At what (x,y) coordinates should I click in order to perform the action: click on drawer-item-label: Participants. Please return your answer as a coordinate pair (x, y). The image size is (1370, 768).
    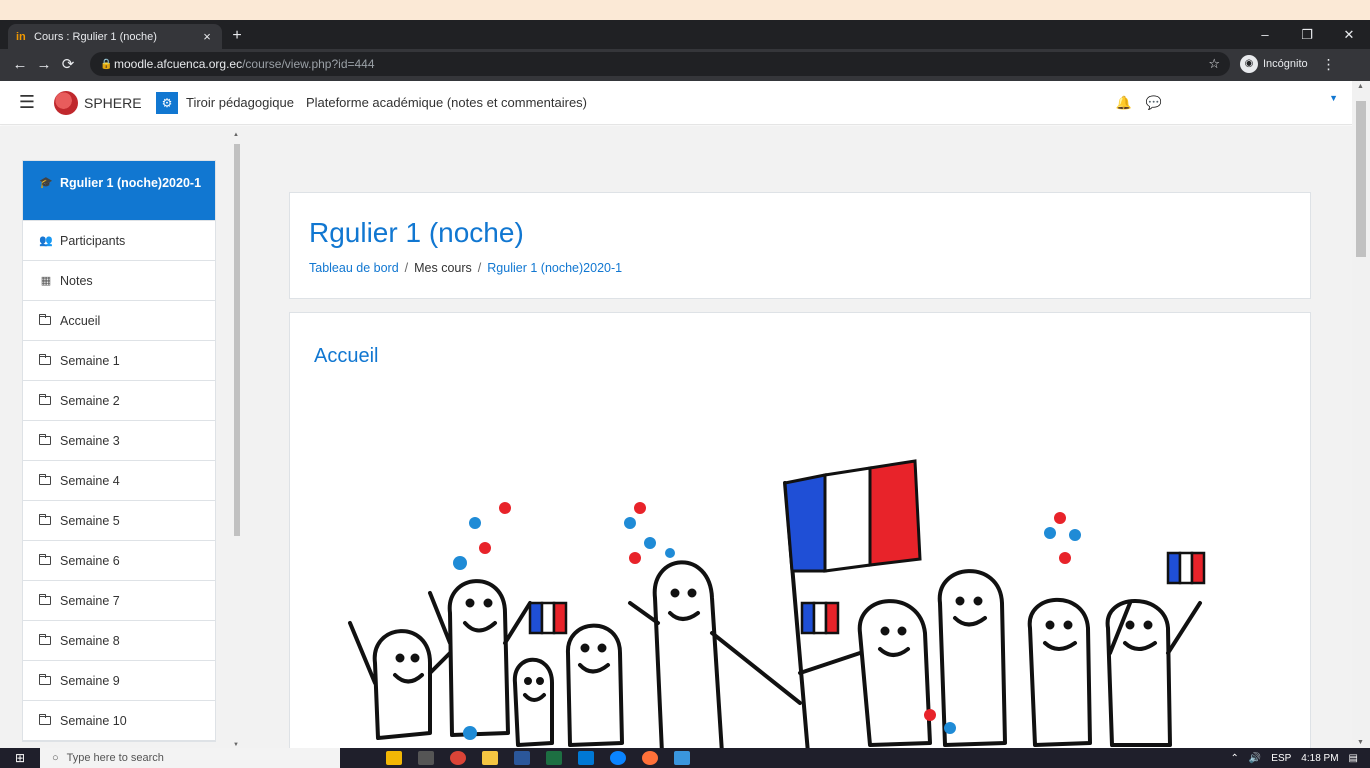
    Looking at the image, I should click on (93, 240).